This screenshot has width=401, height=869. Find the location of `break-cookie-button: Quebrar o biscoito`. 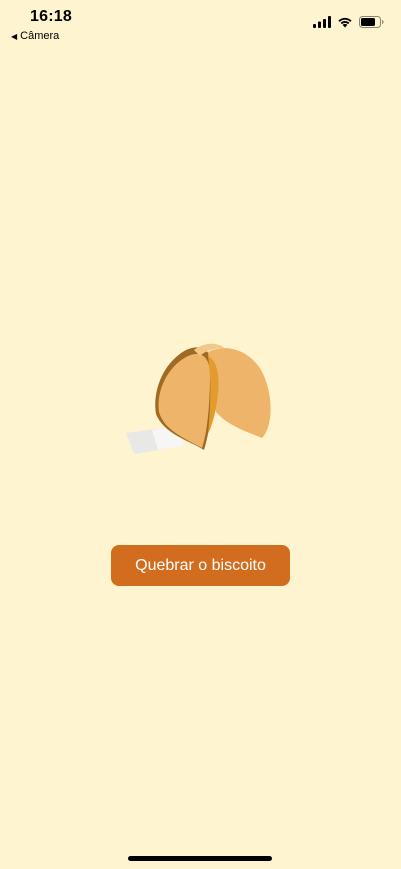

break-cookie-button: Quebrar o biscoito is located at coordinates (200, 565).